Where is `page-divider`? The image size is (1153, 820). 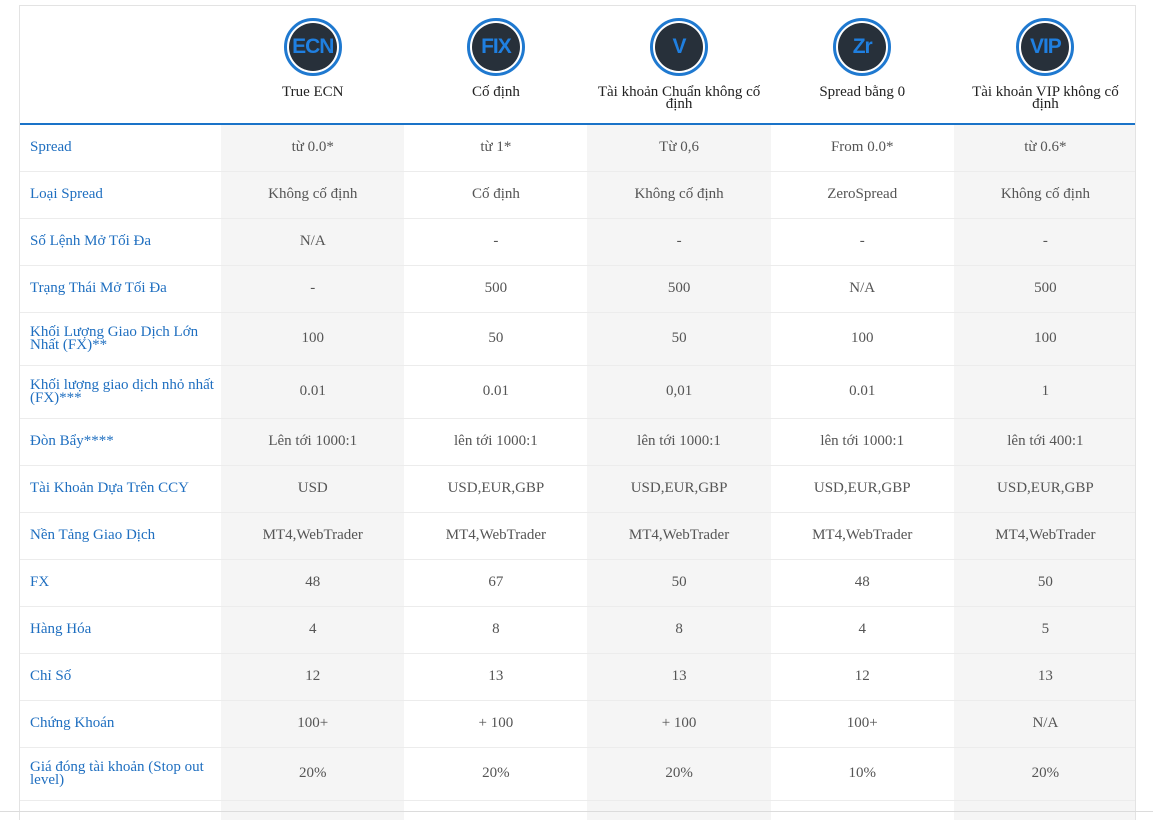
page-divider is located at coordinates (576, 811).